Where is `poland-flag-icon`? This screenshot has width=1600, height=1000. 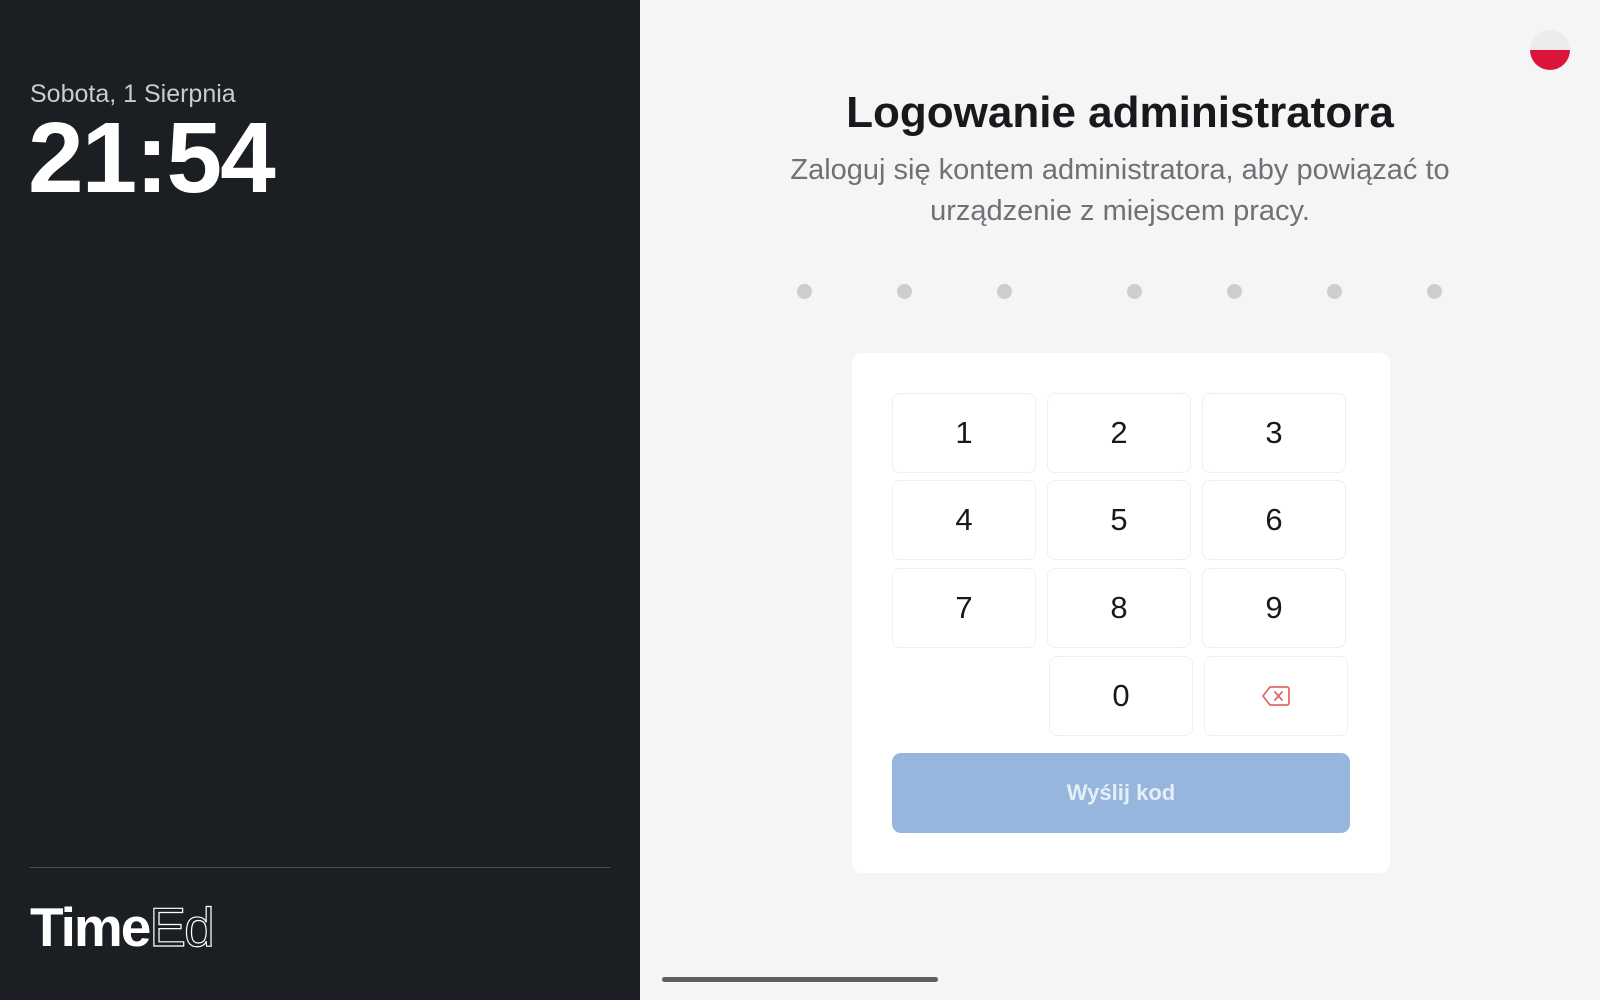
poland-flag-icon is located at coordinates (1550, 50).